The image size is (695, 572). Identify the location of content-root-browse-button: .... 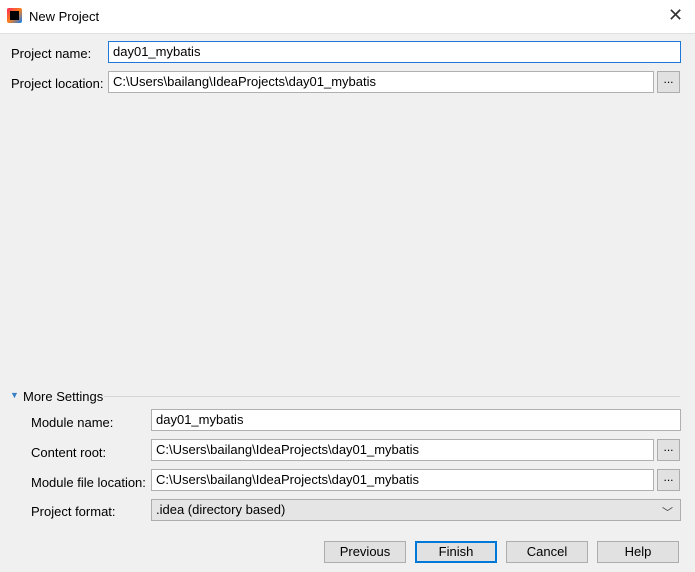
(668, 450).